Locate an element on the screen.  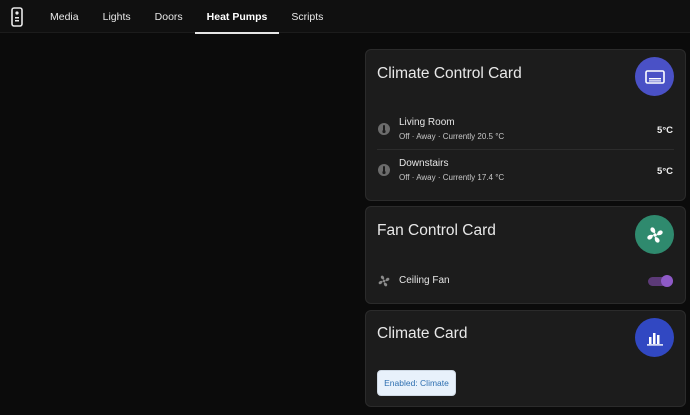
entity-name: Ceiling Fan is located at coordinates (424, 280).